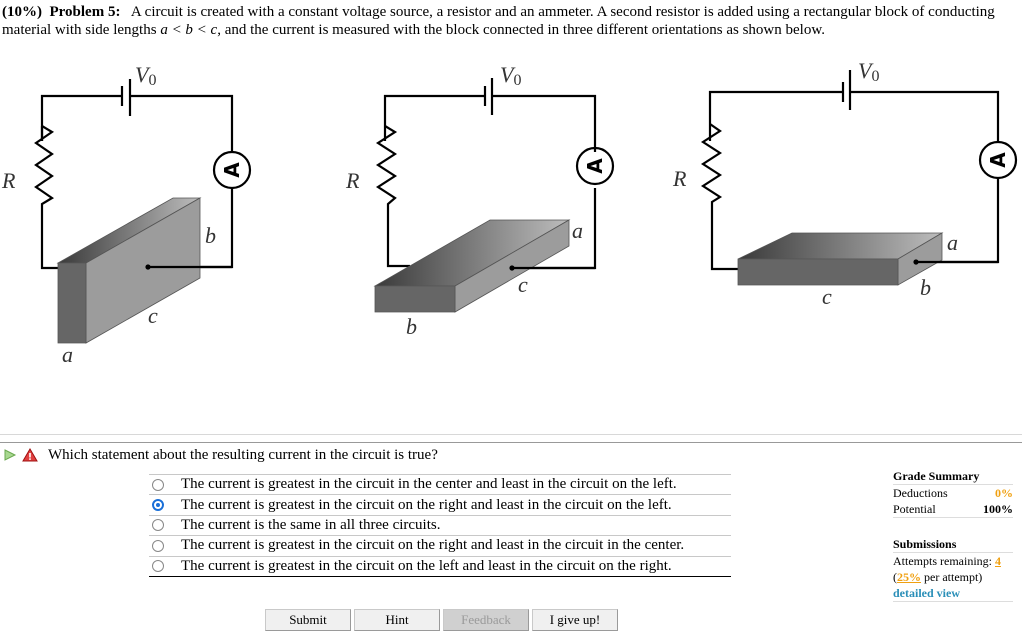 The height and width of the screenshot is (634, 1022). I want to click on feedback-button: Feedback, so click(486, 620).